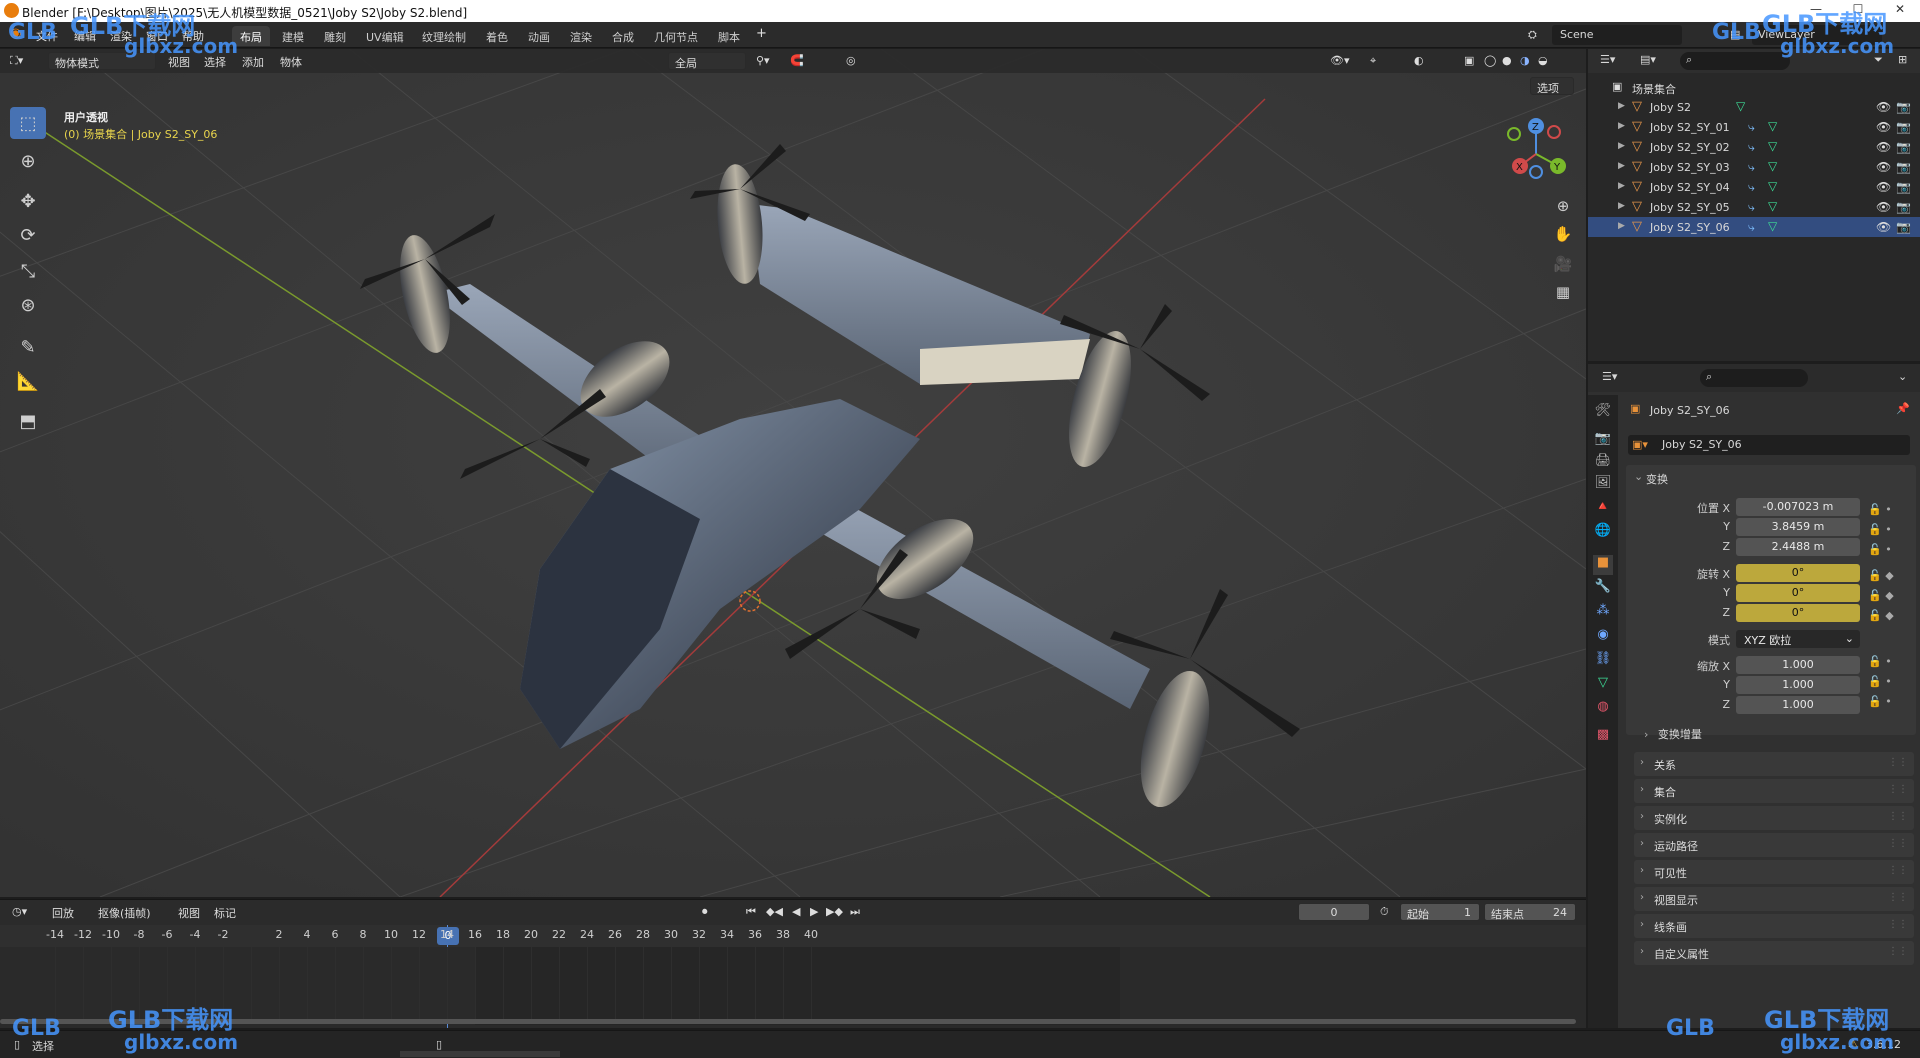  I want to click on collection-scene: ▣ 场景集合, so click(1754, 87).